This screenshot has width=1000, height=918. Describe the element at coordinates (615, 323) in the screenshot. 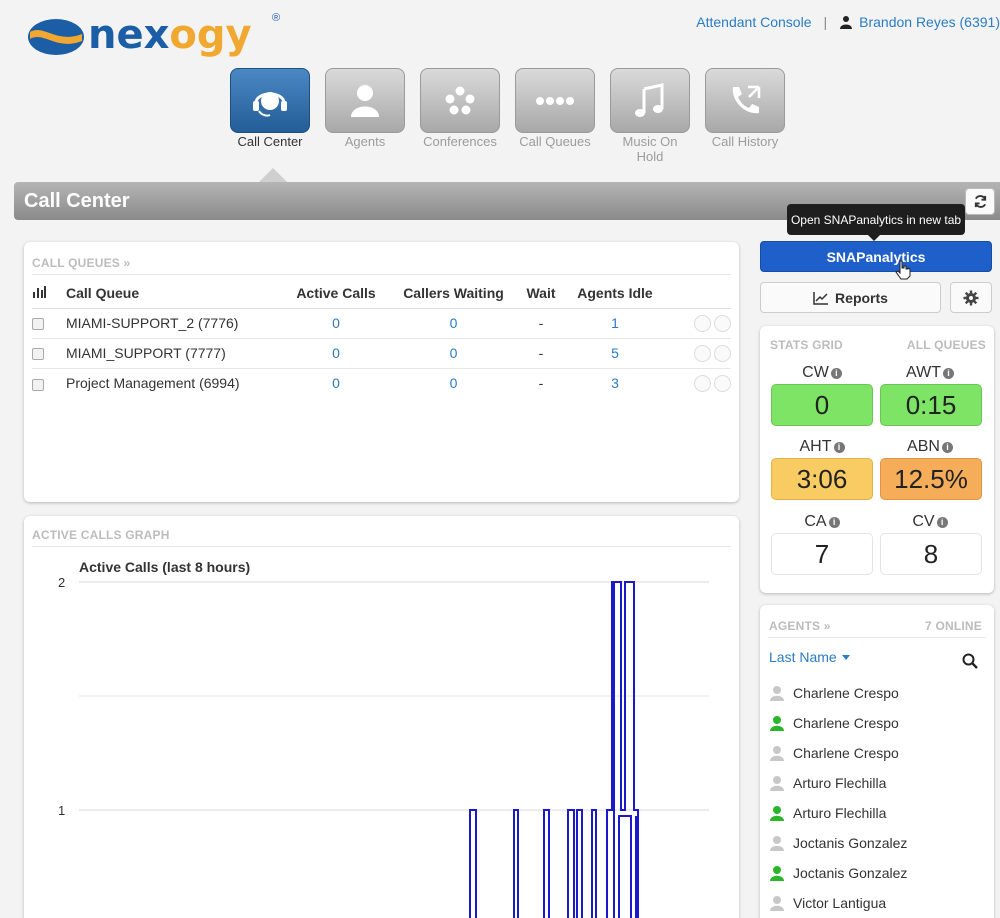

I see `agents-idle-value: 1` at that location.